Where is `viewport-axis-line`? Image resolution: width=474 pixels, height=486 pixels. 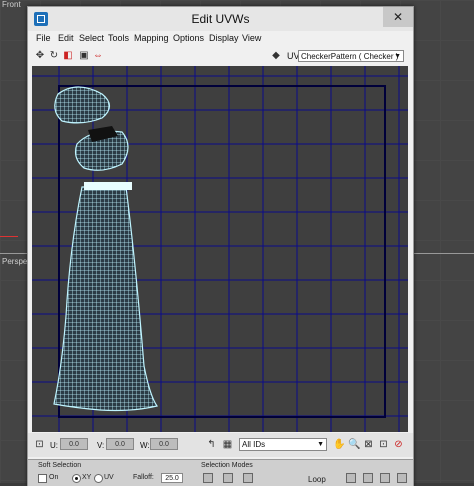 viewport-axis-line is located at coordinates (9, 236).